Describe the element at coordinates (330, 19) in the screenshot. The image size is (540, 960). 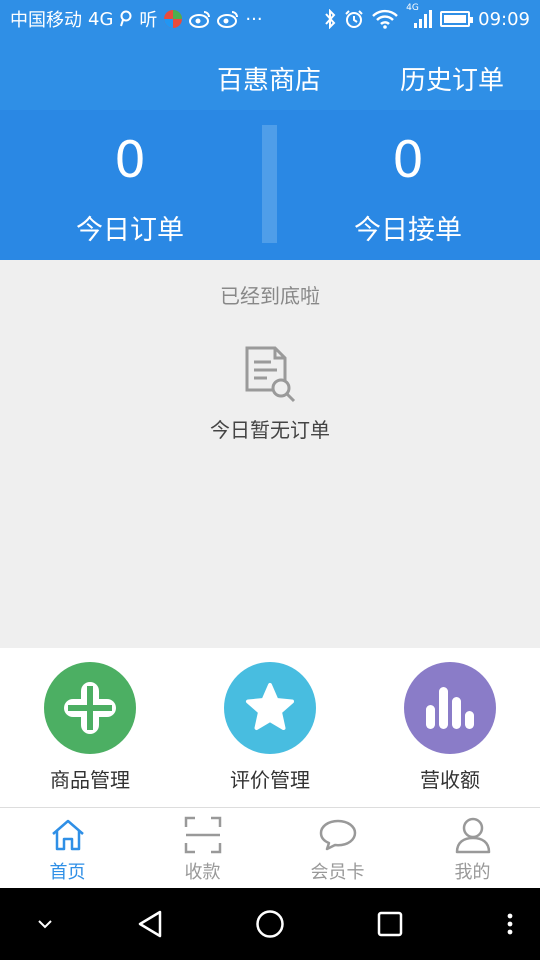
I see `bluetooth-icon` at that location.